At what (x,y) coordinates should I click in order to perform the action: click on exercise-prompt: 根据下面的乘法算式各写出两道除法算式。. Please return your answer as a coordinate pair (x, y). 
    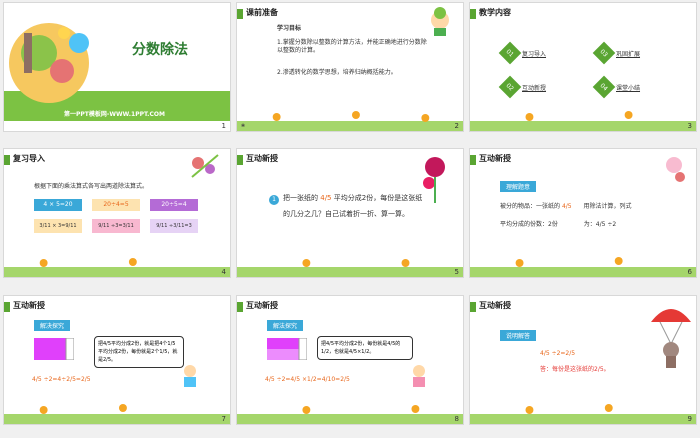
    Looking at the image, I should click on (91, 186).